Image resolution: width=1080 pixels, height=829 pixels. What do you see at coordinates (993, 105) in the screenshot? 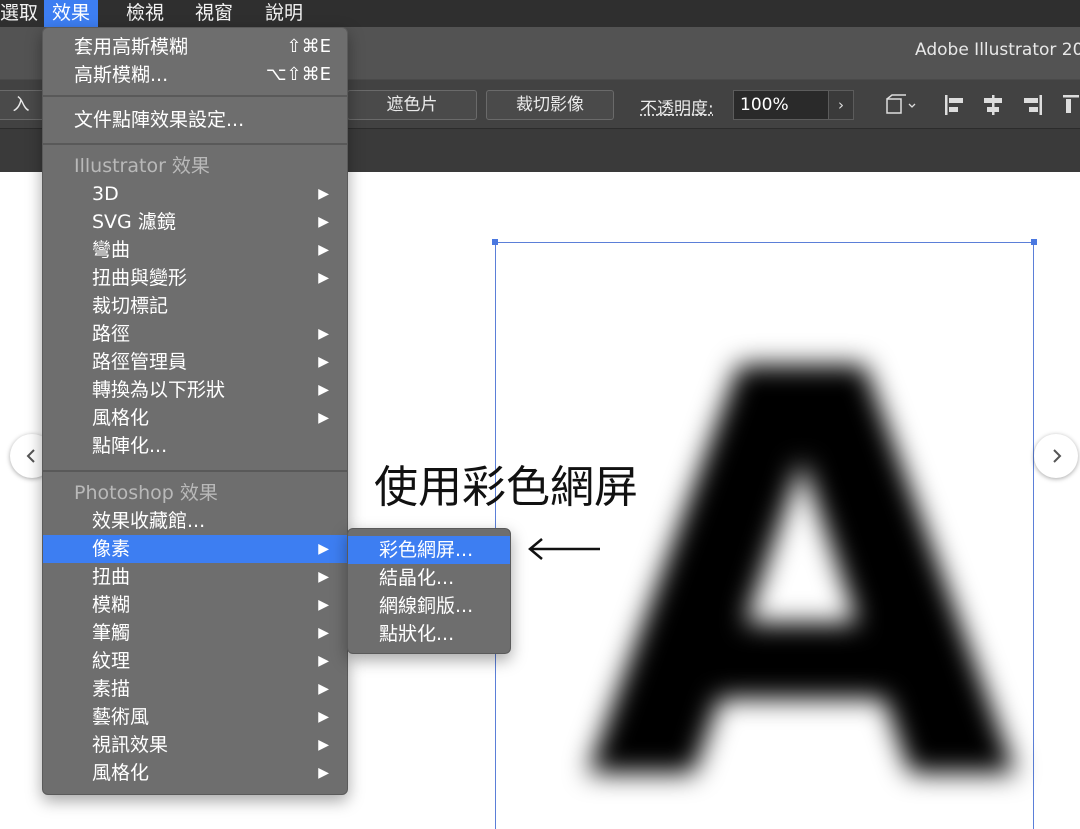
I see `align-center-icon` at bounding box center [993, 105].